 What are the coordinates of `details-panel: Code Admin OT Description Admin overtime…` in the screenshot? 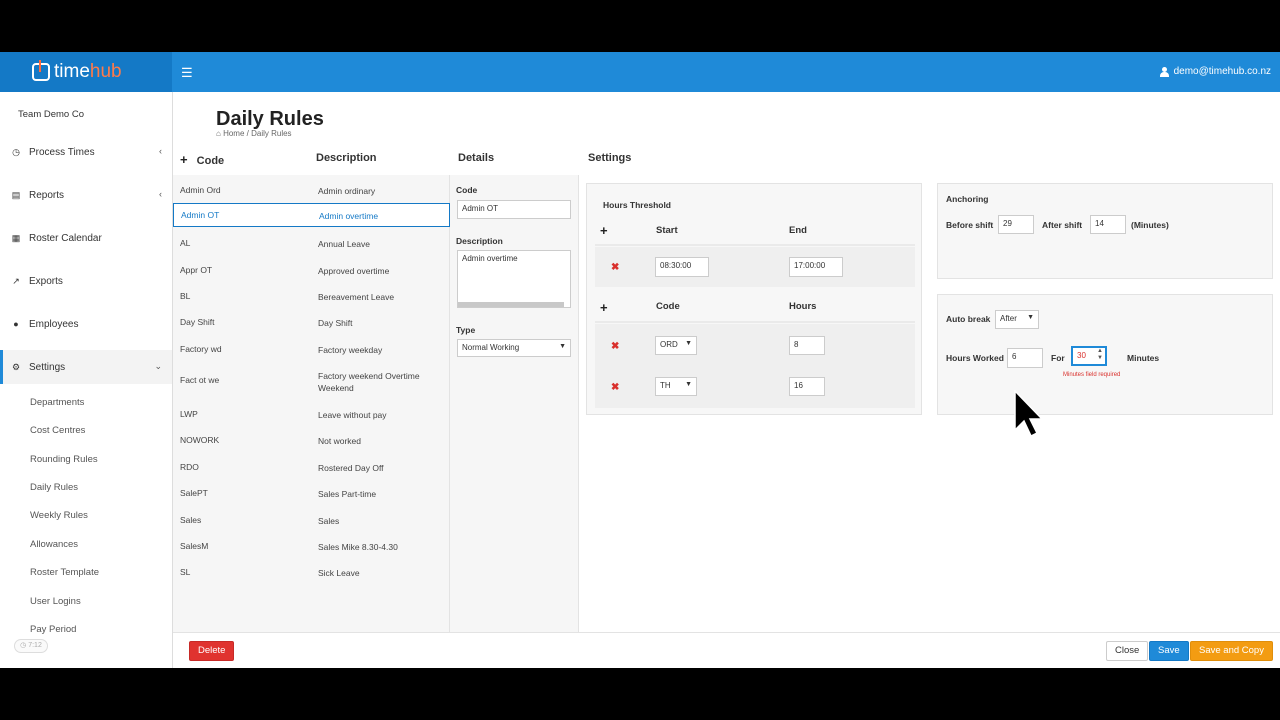 It's located at (514, 403).